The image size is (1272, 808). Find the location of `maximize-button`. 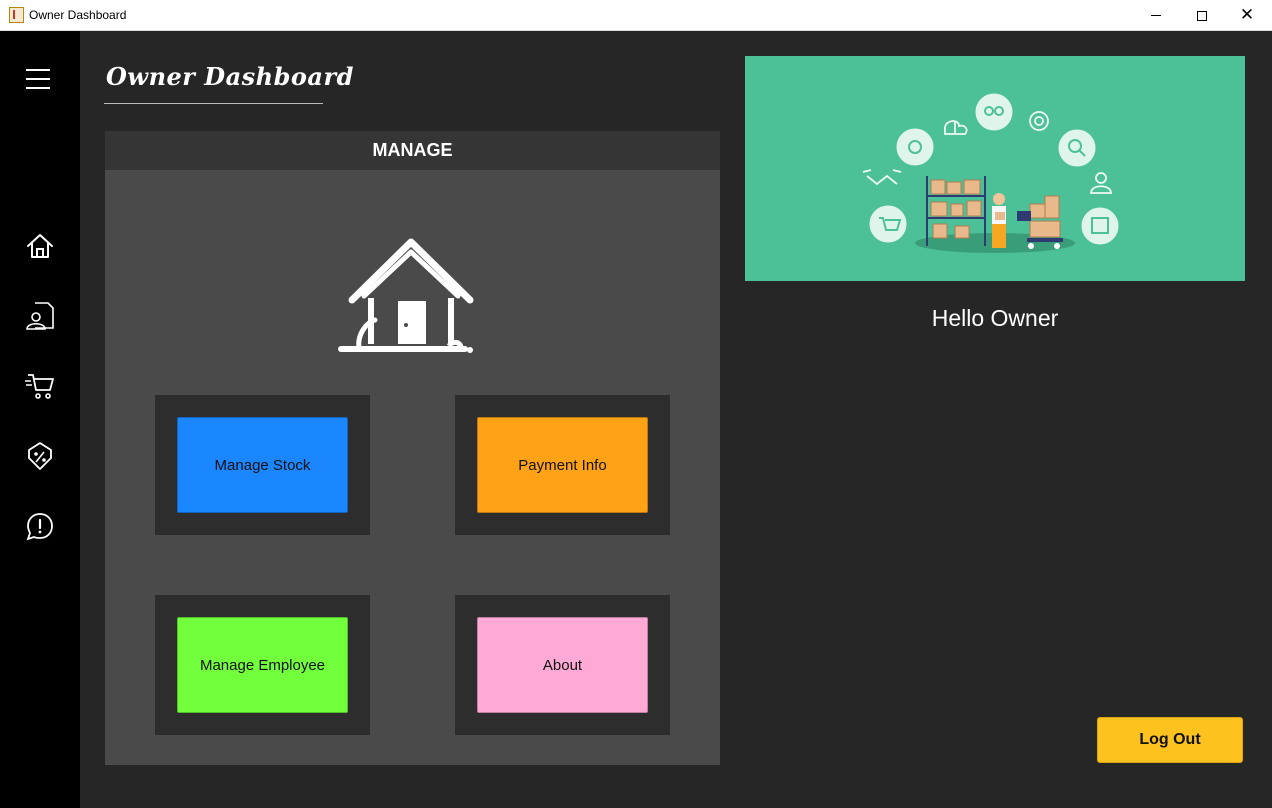

maximize-button is located at coordinates (1202, 15).